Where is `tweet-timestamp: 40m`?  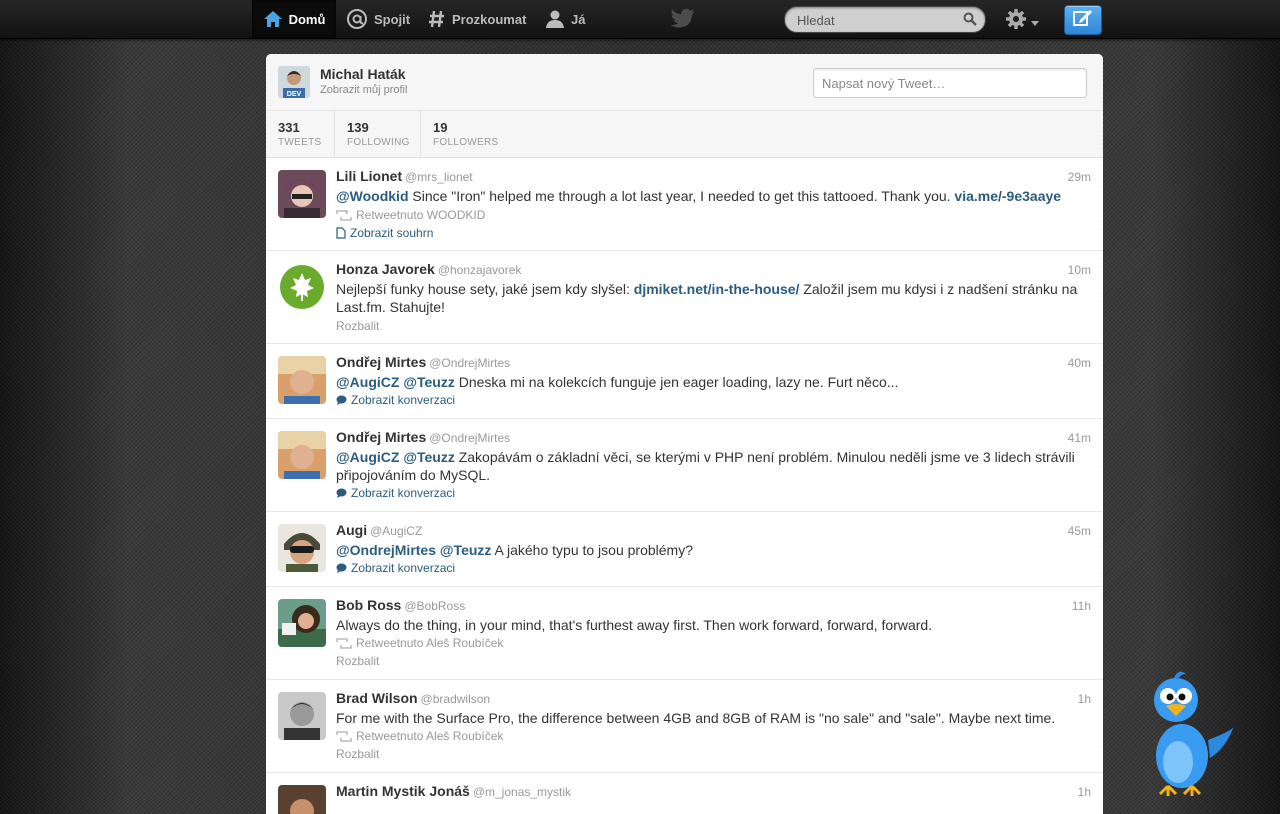 tweet-timestamp: 40m is located at coordinates (1079, 363).